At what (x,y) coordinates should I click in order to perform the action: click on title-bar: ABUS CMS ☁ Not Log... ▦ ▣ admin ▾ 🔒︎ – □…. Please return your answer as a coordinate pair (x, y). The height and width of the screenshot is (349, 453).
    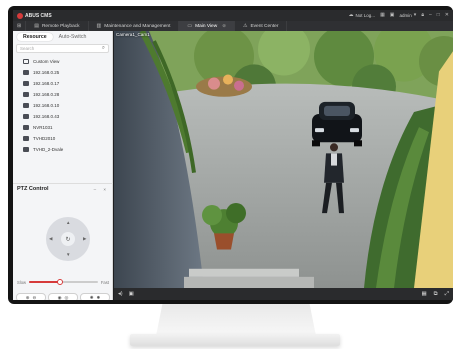
    Looking at the image, I should click on (233, 15).